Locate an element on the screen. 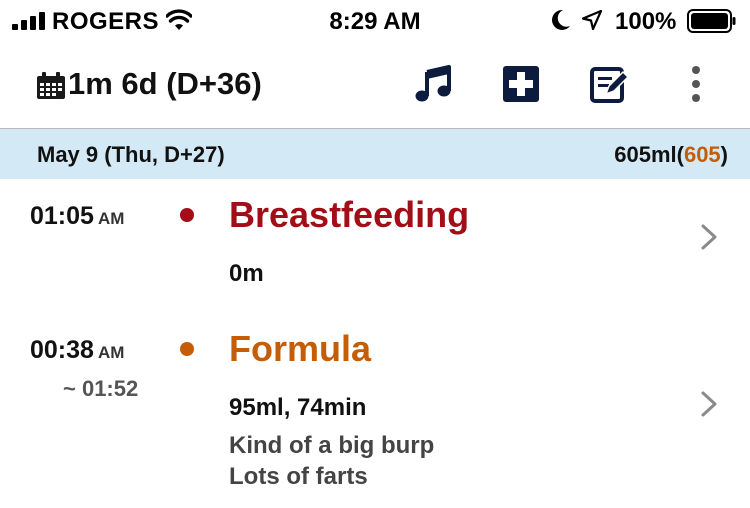  entry-time: 00:38 AM is located at coordinates (77, 350).